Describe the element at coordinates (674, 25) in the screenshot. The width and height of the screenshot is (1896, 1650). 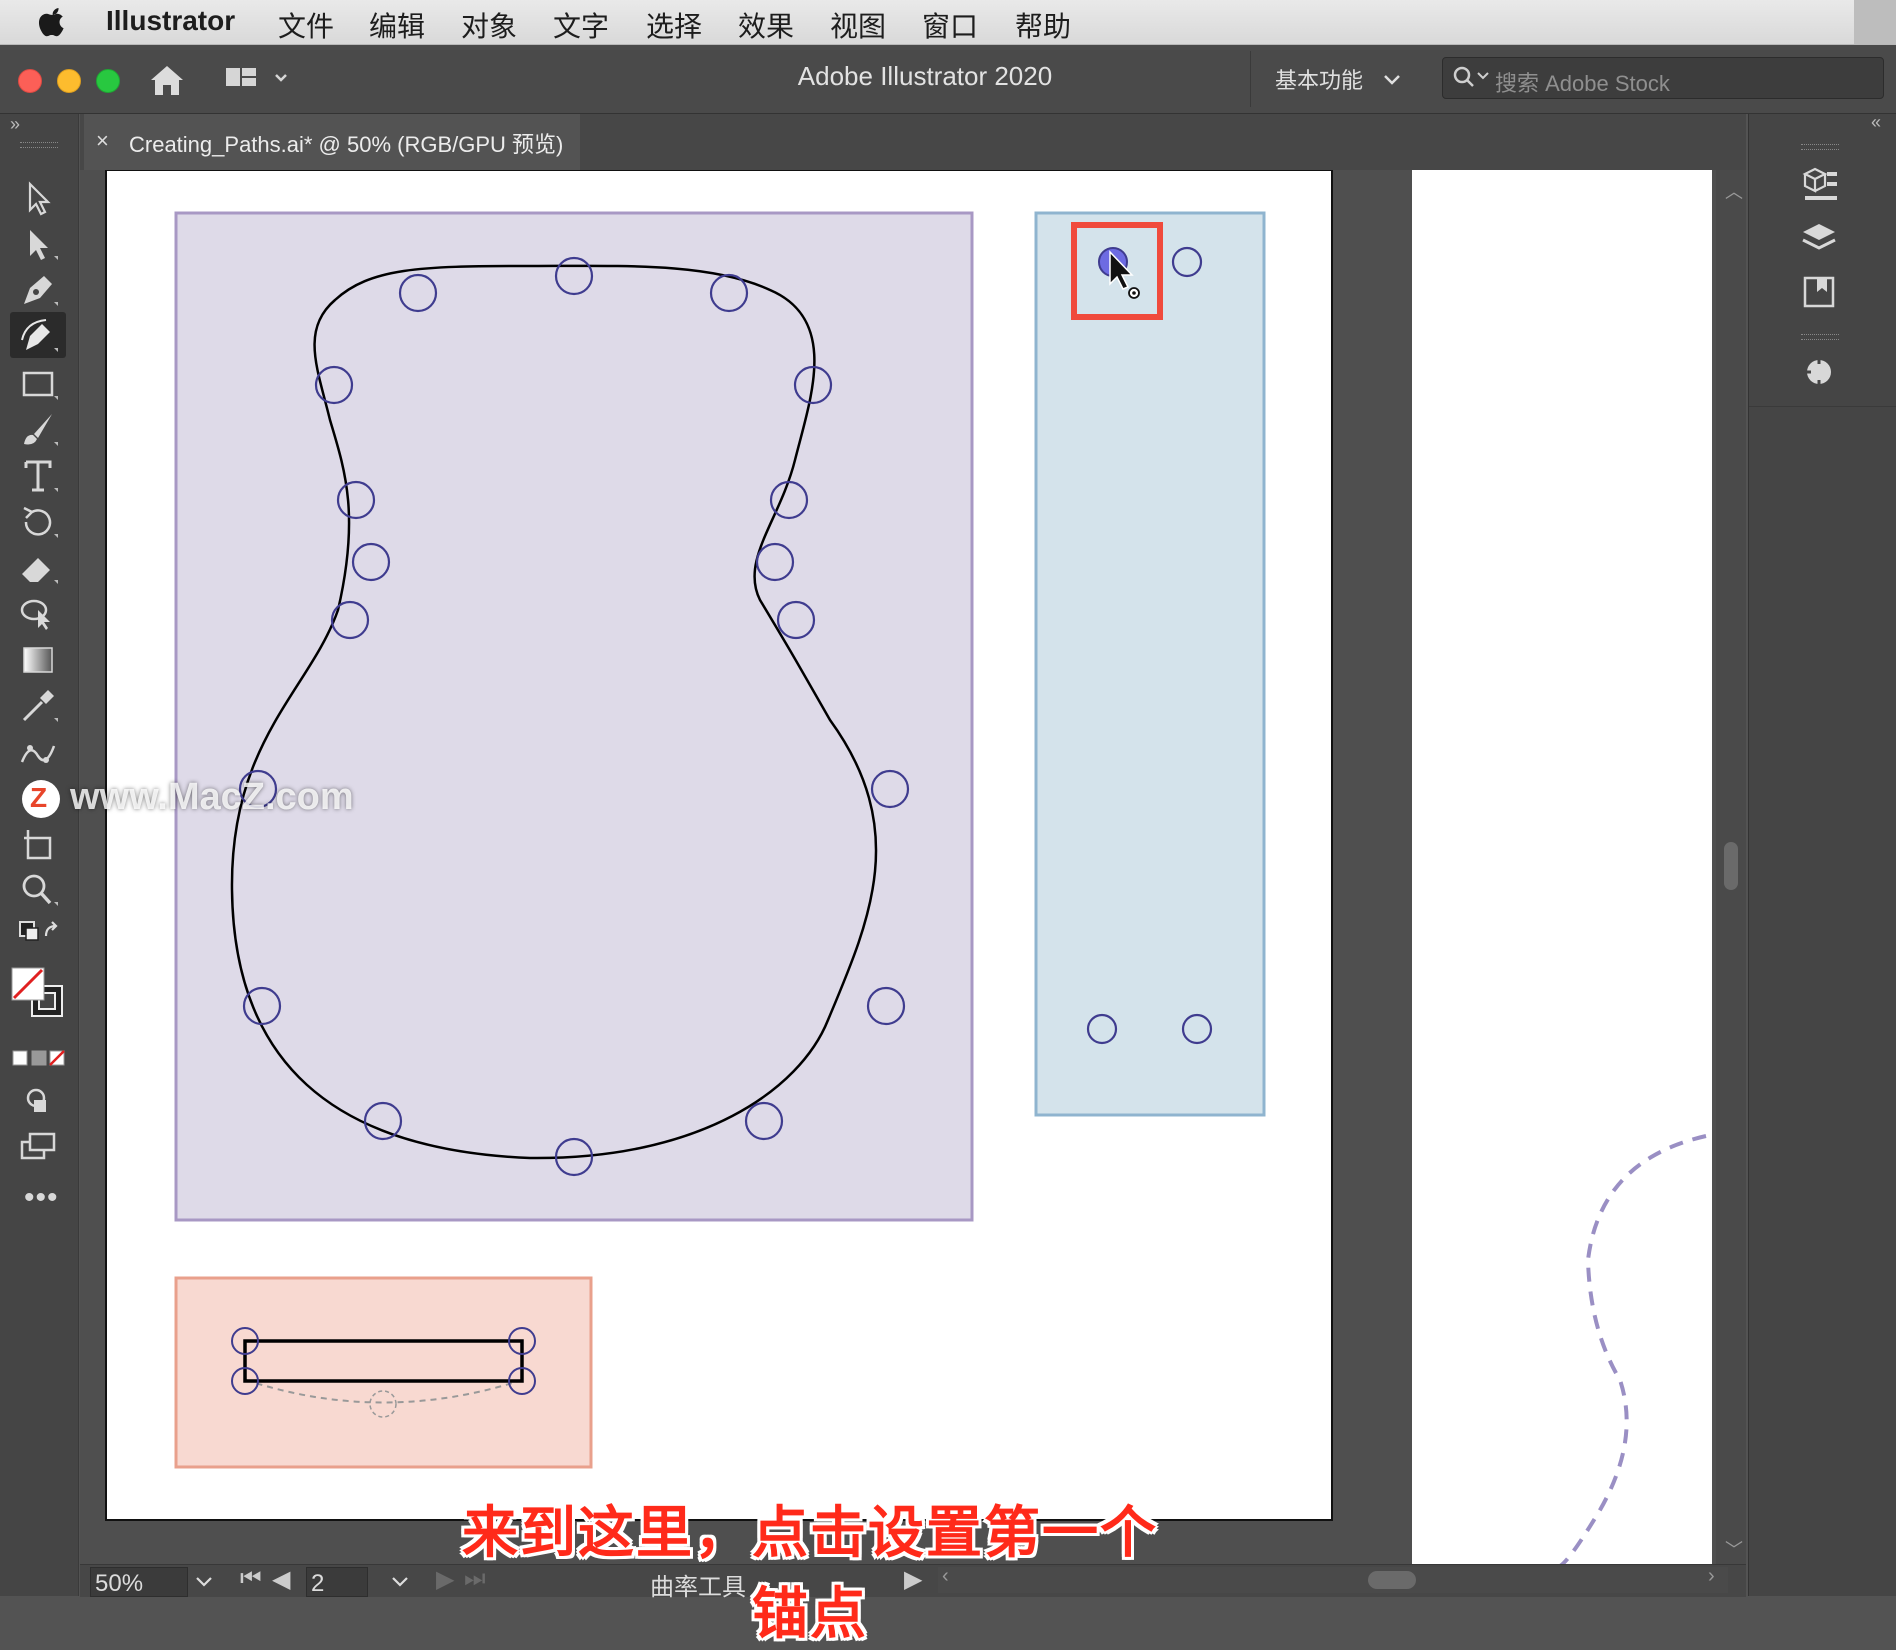
I see `menu-select: 选择` at that location.